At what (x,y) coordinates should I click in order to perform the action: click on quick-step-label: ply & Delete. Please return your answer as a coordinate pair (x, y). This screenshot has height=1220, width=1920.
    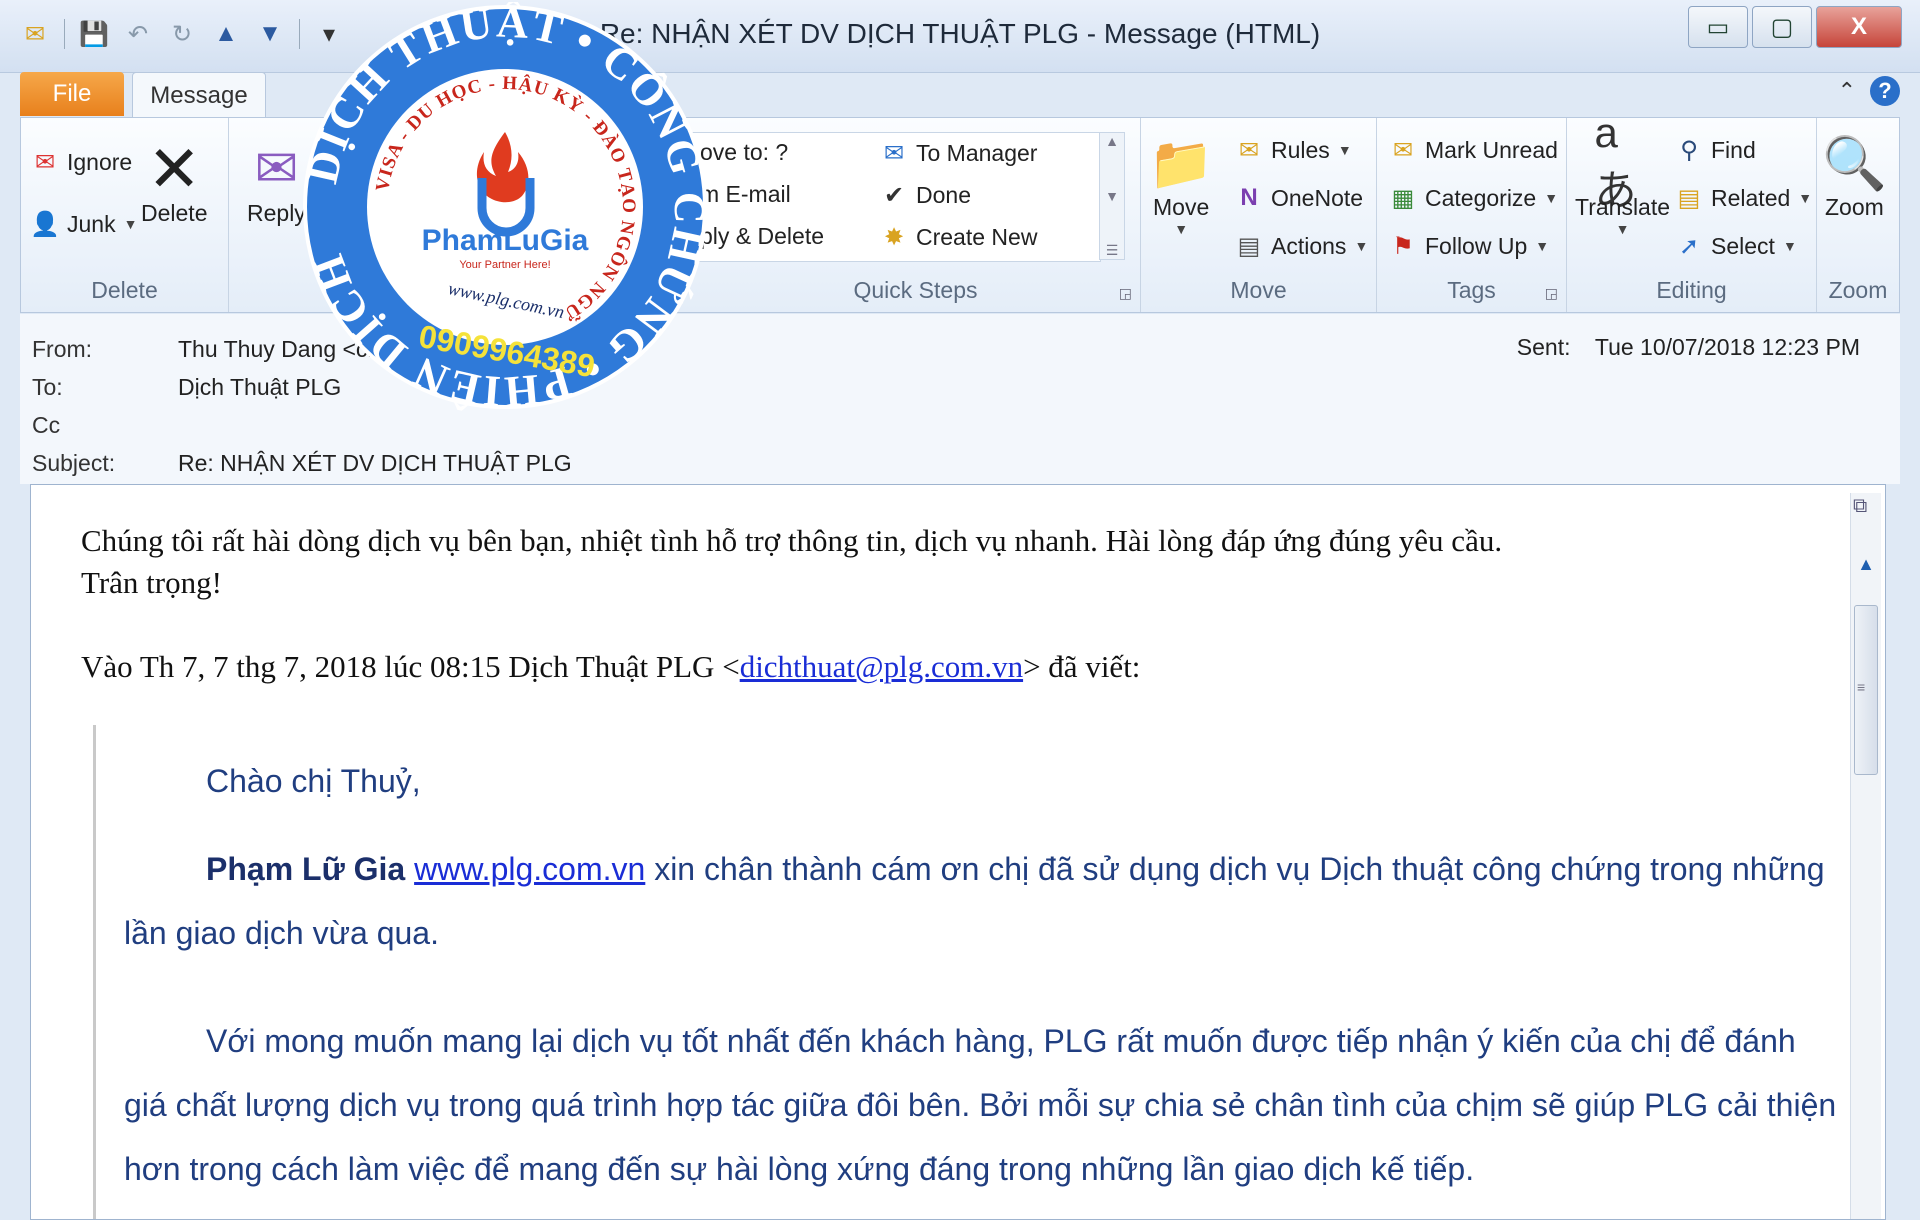
    Looking at the image, I should click on (762, 236).